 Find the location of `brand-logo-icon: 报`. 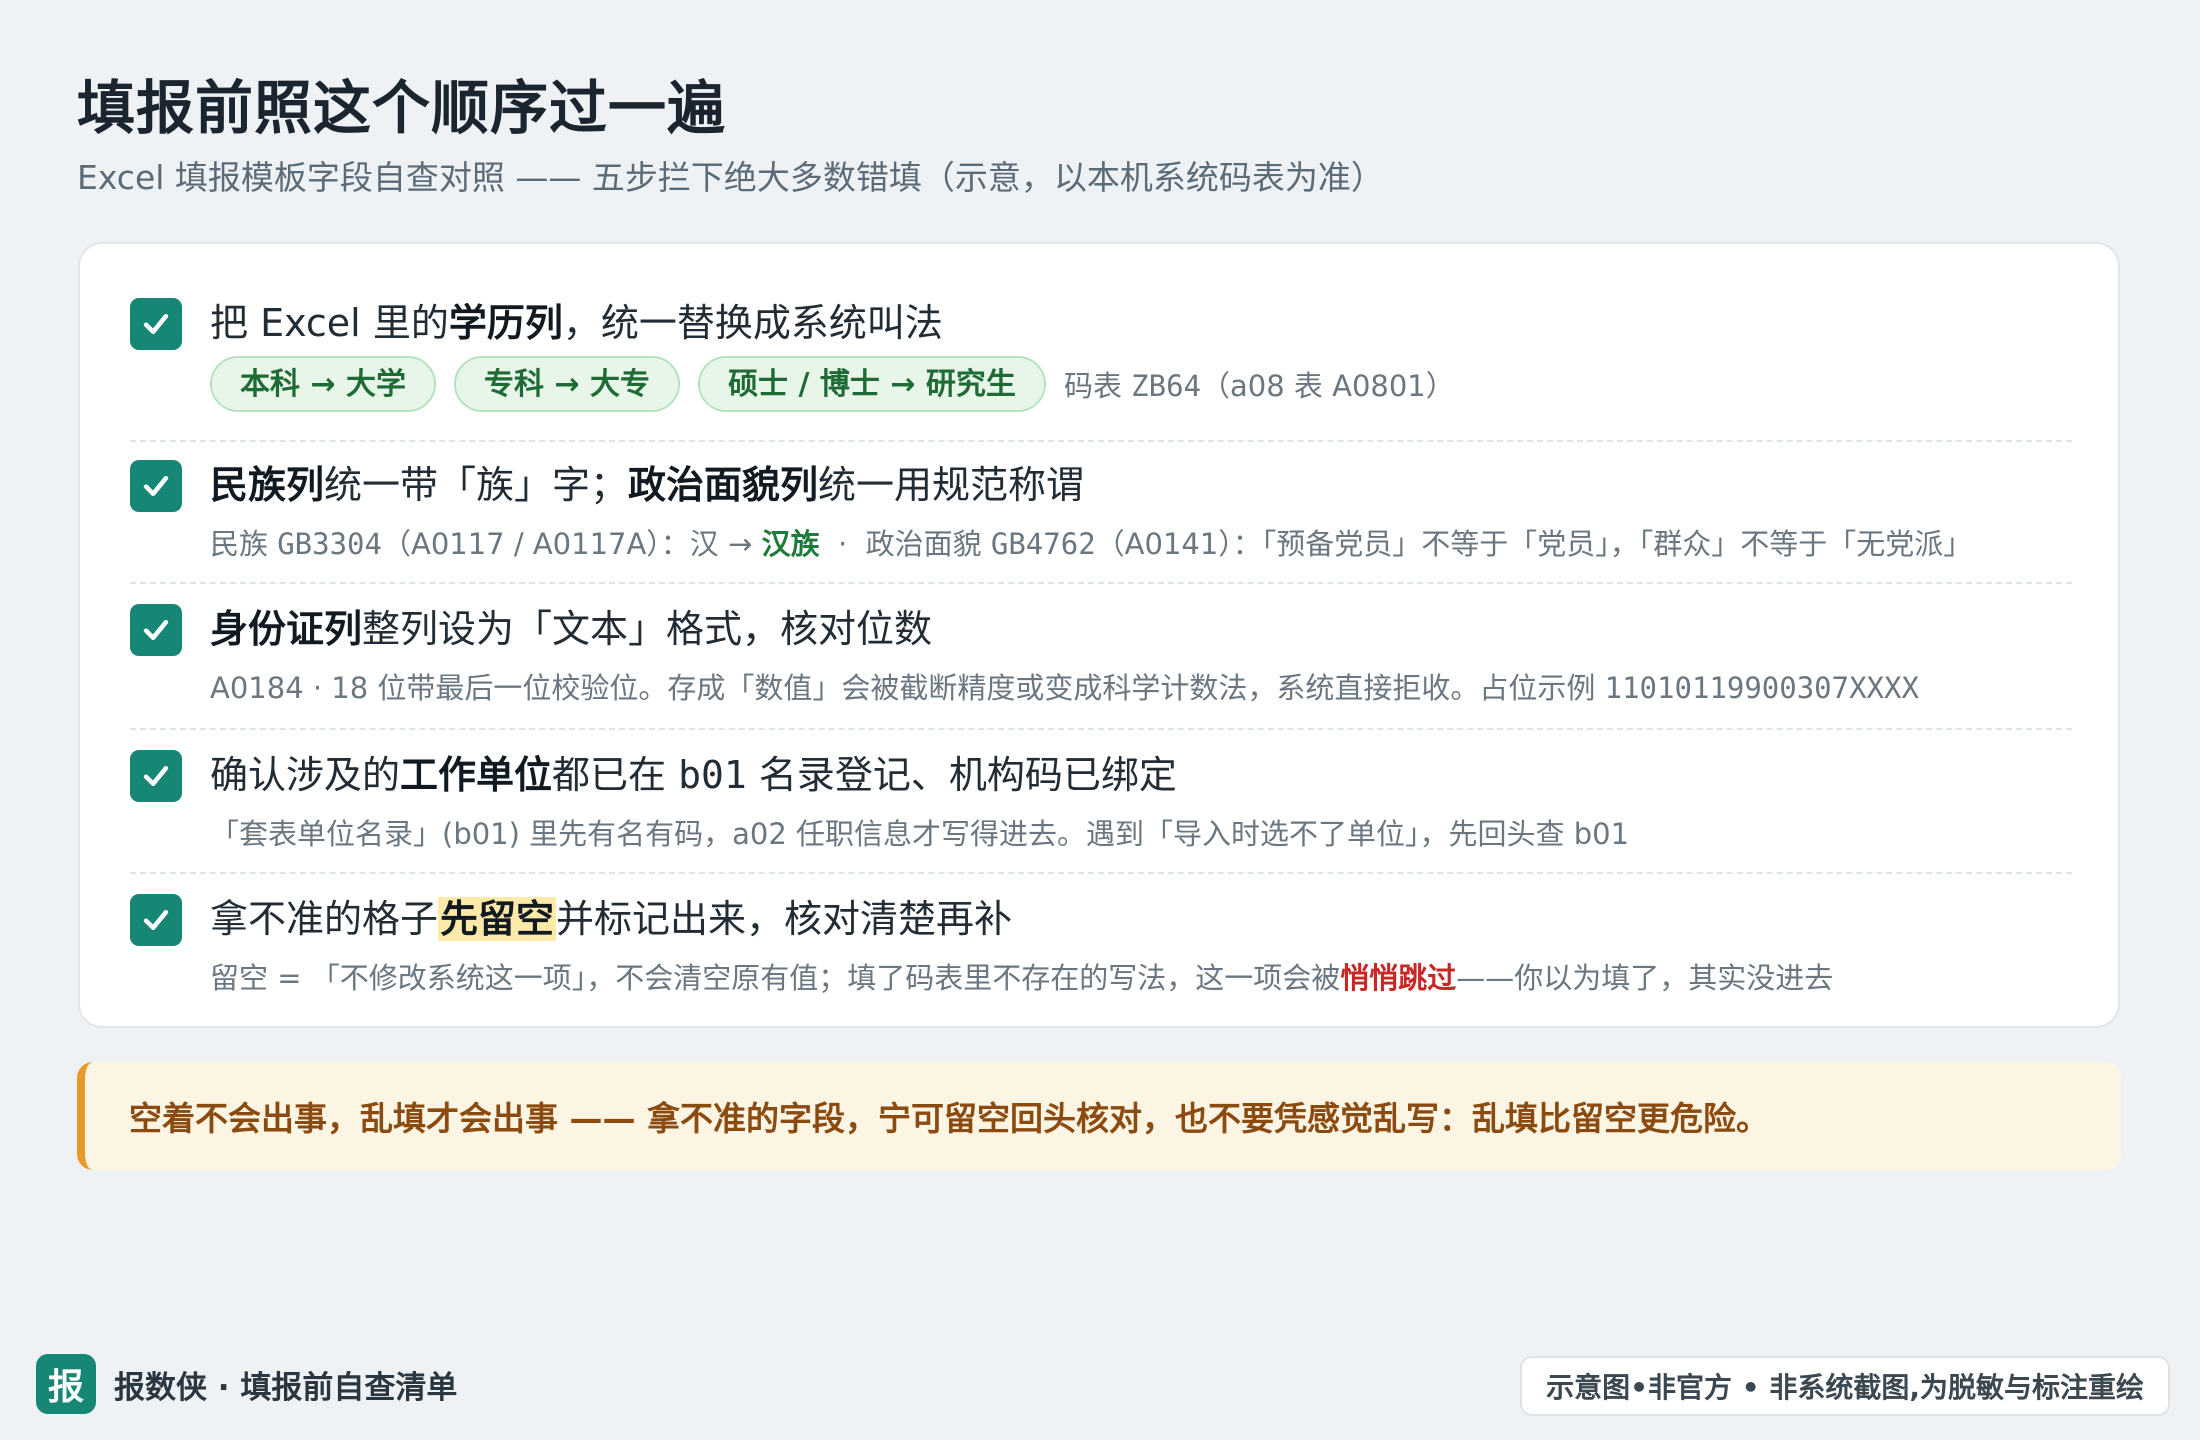

brand-logo-icon: 报 is located at coordinates (66, 1384).